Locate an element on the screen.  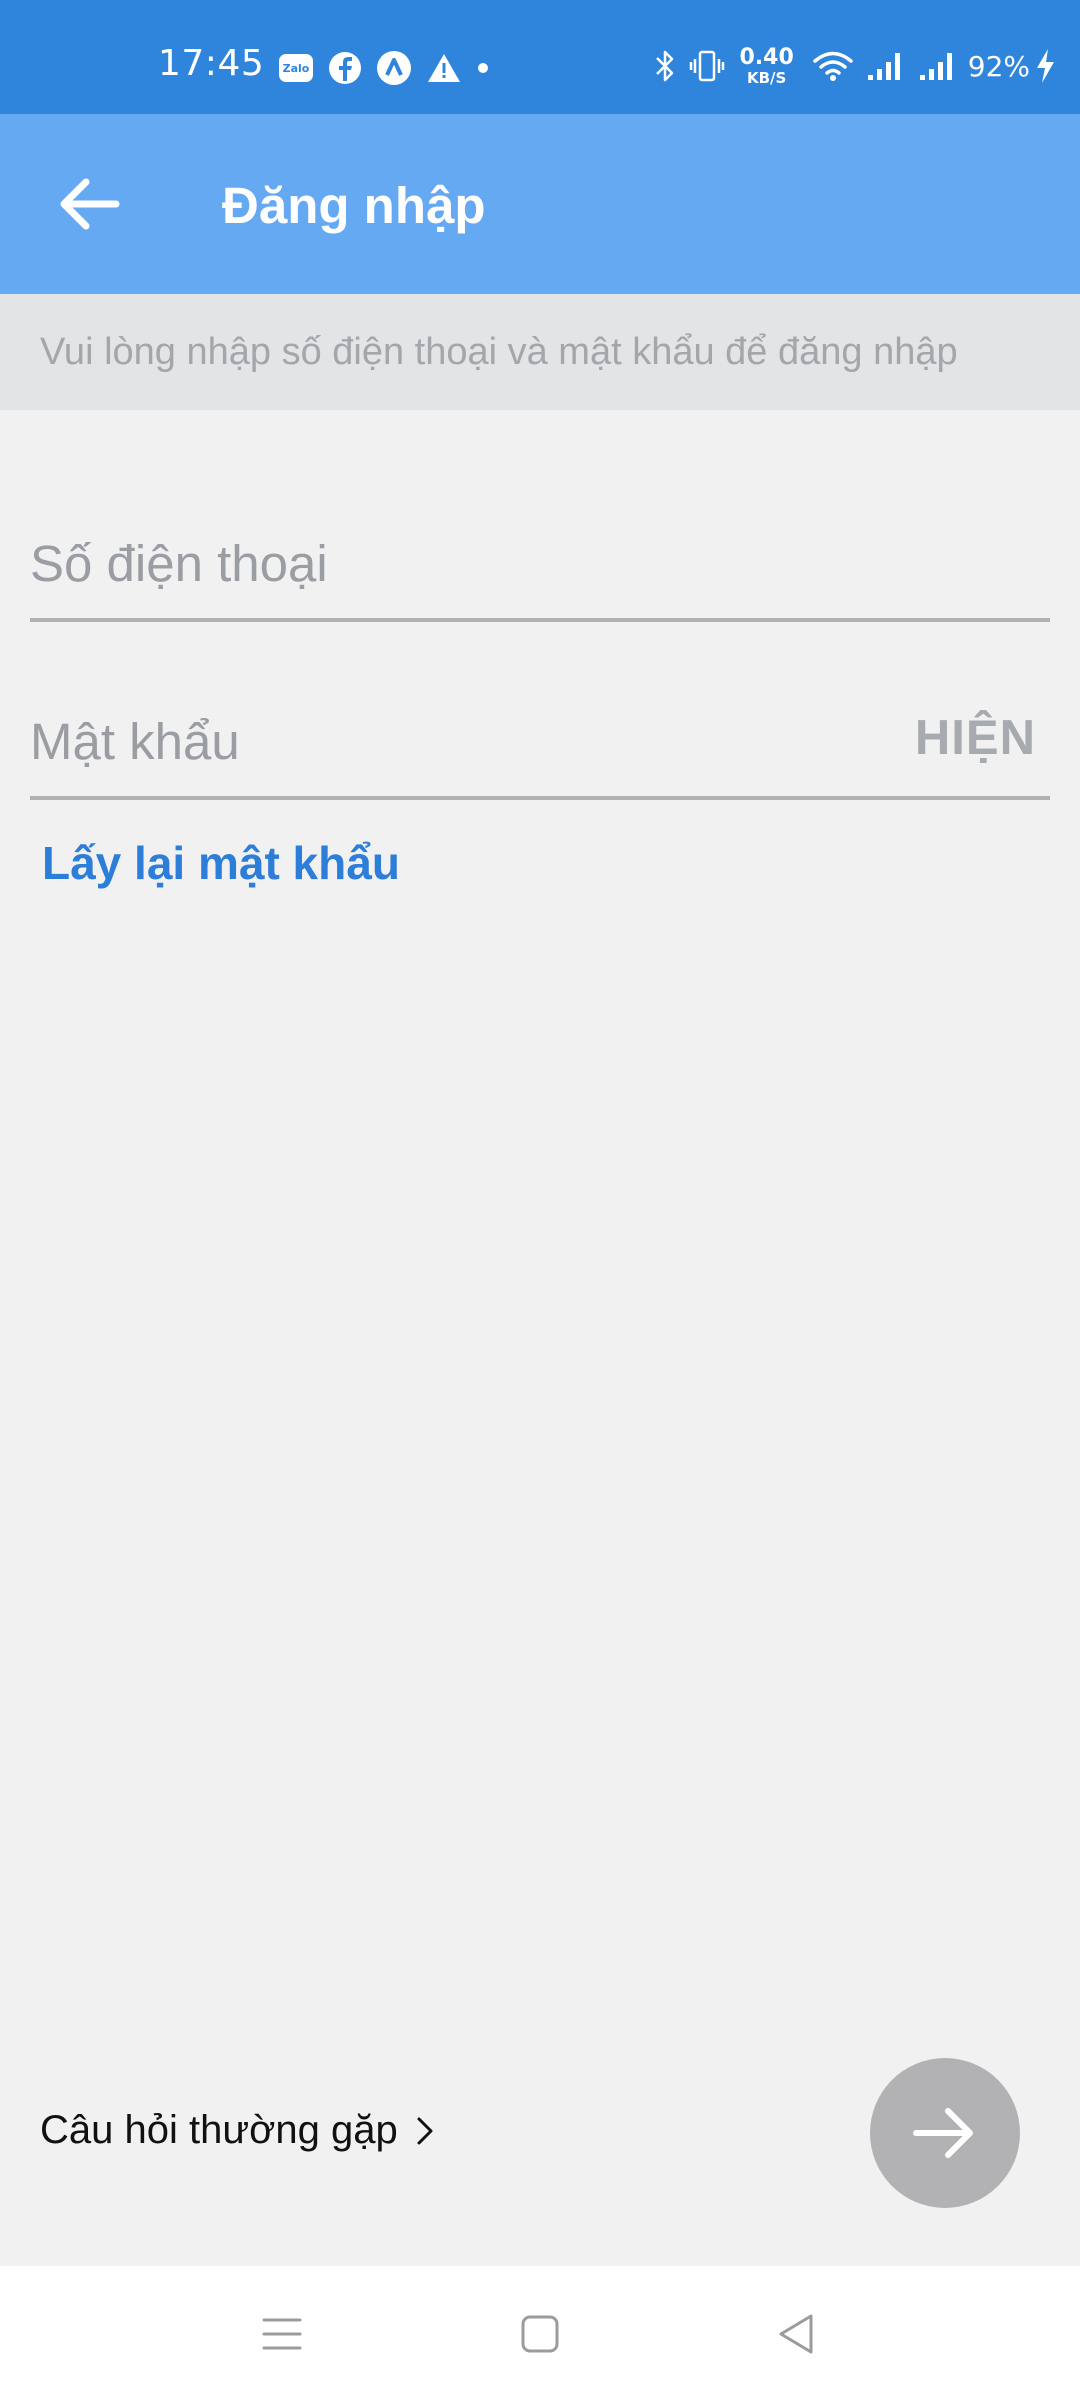
app-bar: Đăng nhập is located at coordinates (540, 204).